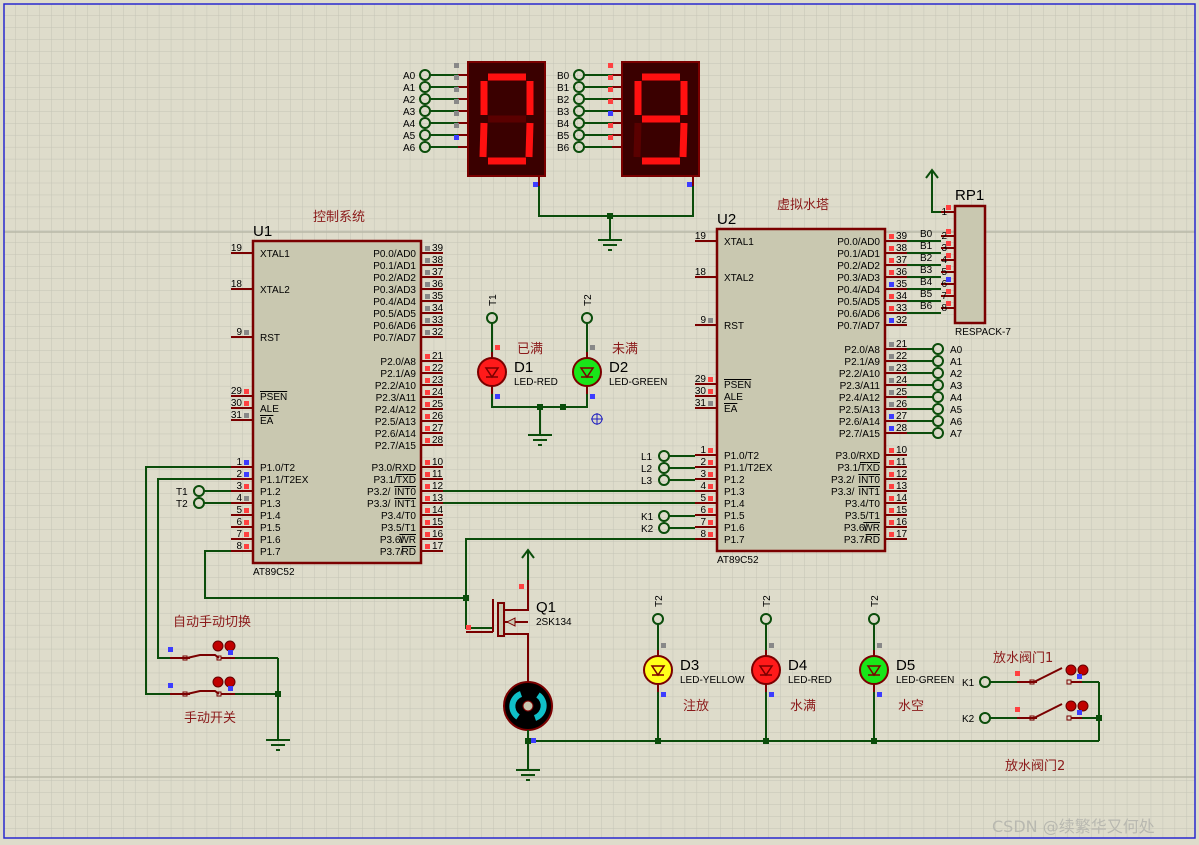 The width and height of the screenshot is (1199, 845). What do you see at coordinates (970, 264) in the screenshot?
I see `rp1-body` at bounding box center [970, 264].